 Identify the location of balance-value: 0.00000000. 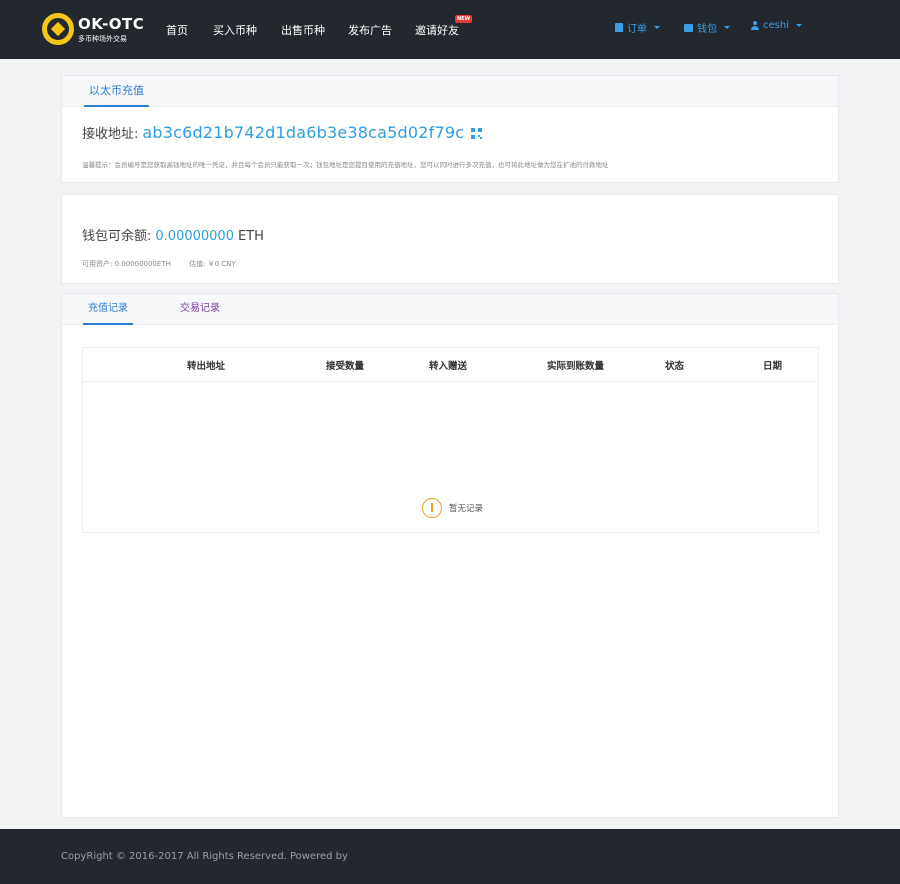
(194, 236).